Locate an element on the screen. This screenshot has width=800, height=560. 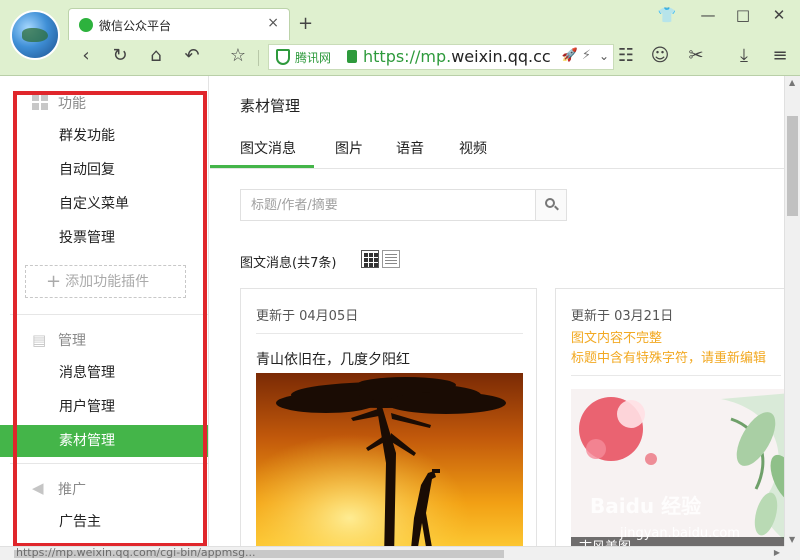
wechat-icon is located at coordinates (86, 25).